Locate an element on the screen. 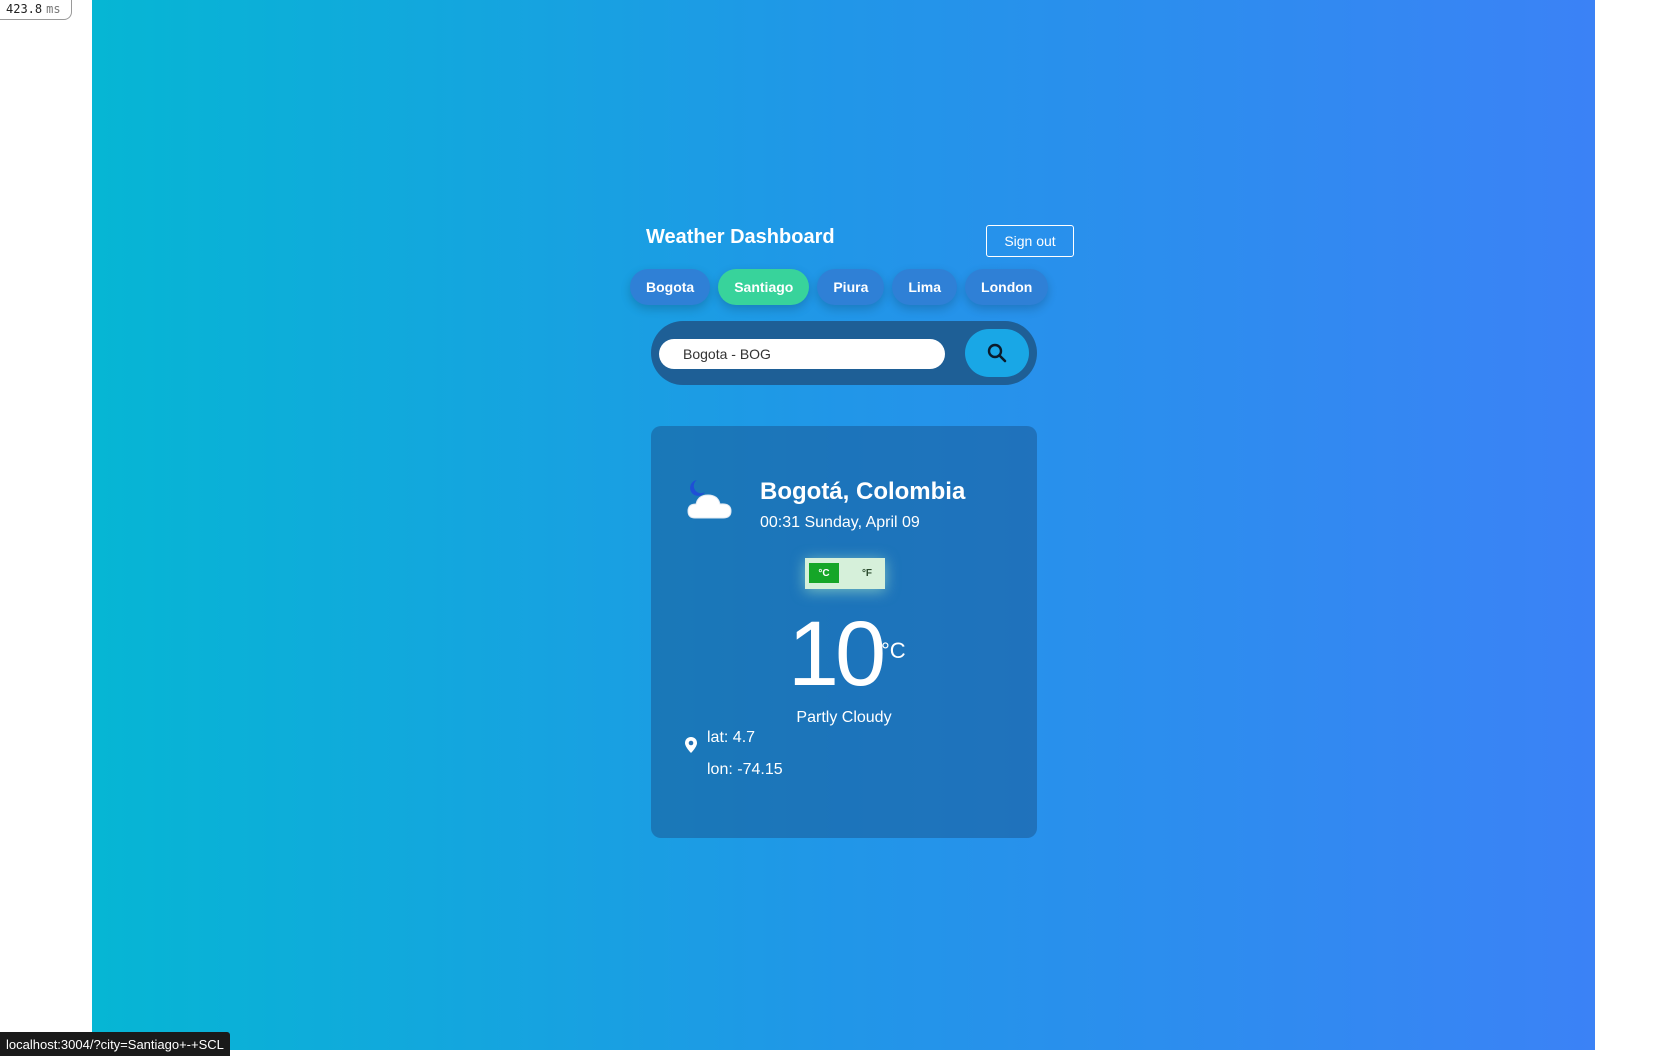  search-icon is located at coordinates (997, 353).